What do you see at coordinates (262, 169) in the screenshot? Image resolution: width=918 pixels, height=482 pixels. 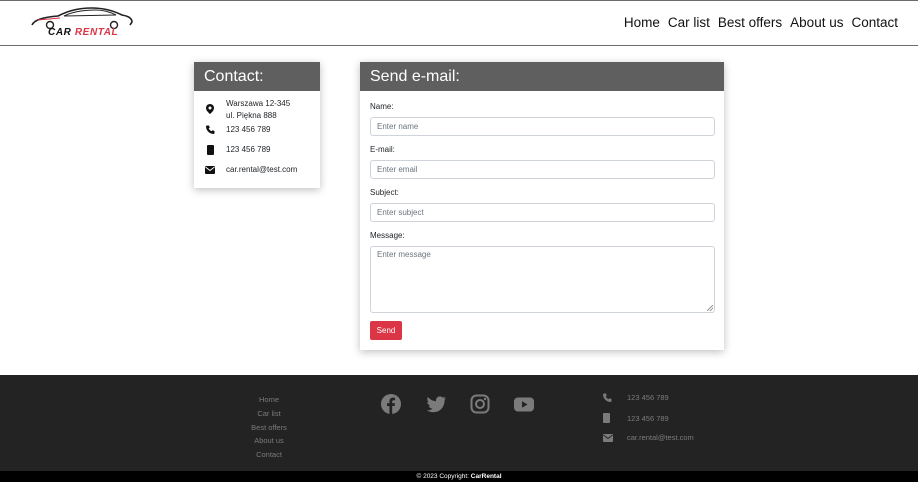 I see `contact-email: car.rental@test.com` at bounding box center [262, 169].